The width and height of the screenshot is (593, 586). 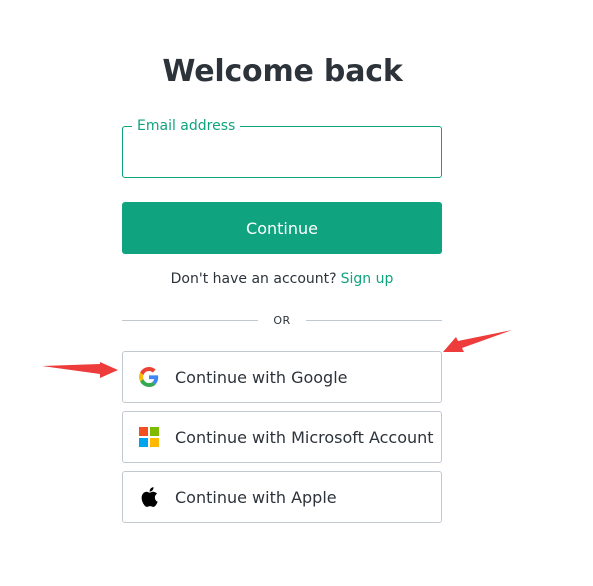 I want to click on microsoft-icon, so click(x=149, y=437).